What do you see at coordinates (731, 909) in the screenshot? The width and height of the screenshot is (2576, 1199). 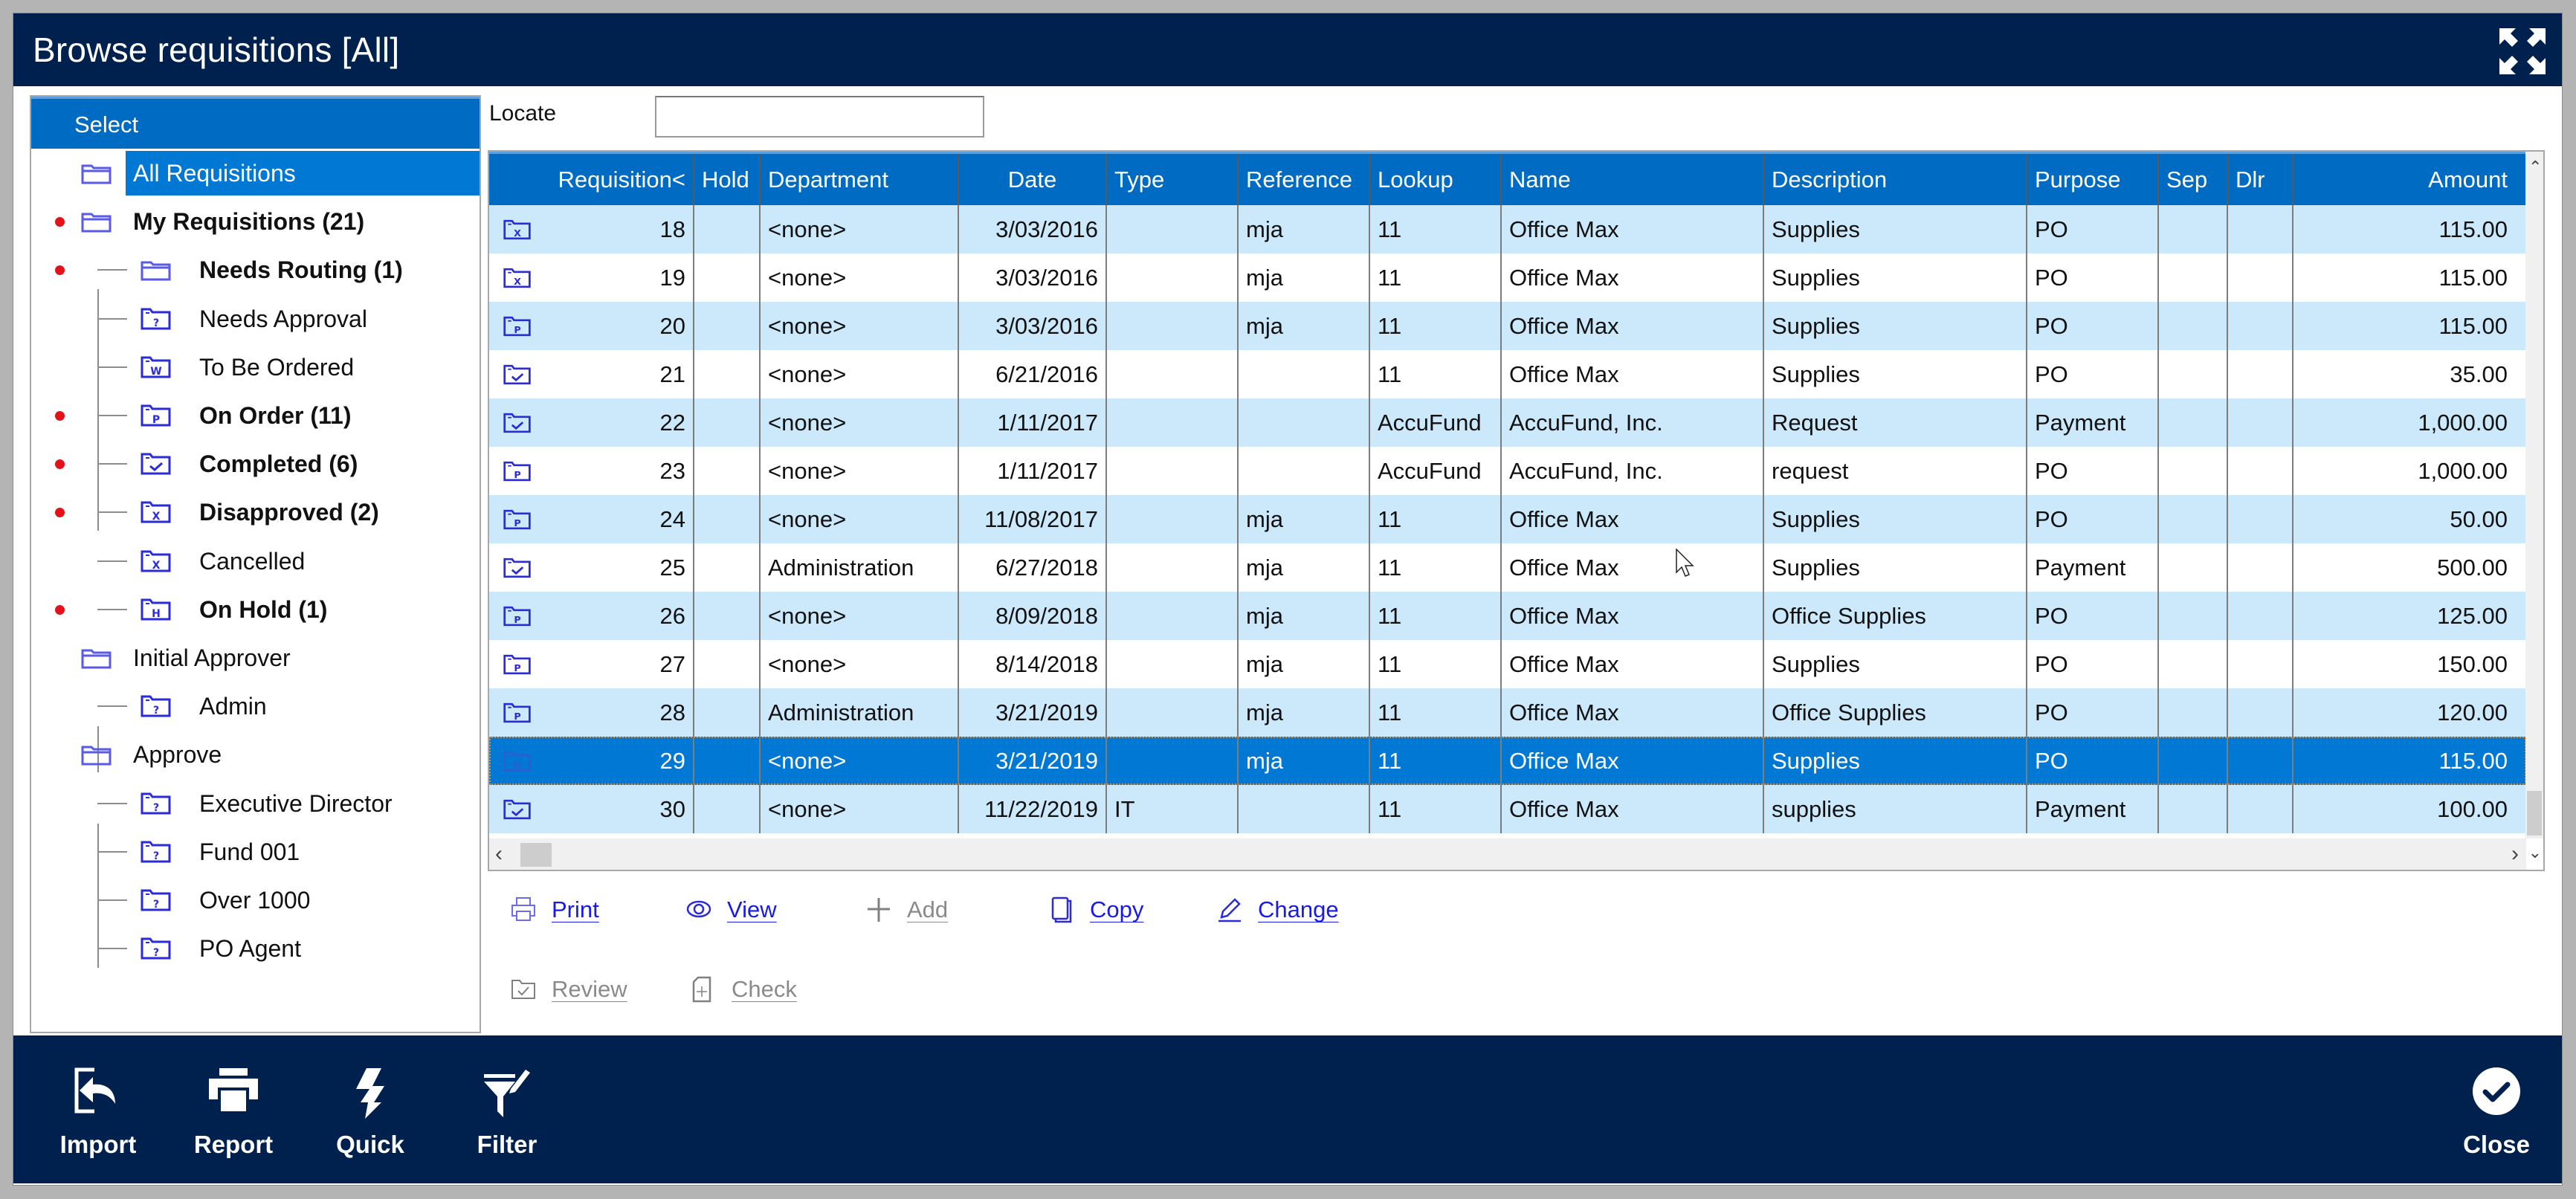 I see `view-button: View` at bounding box center [731, 909].